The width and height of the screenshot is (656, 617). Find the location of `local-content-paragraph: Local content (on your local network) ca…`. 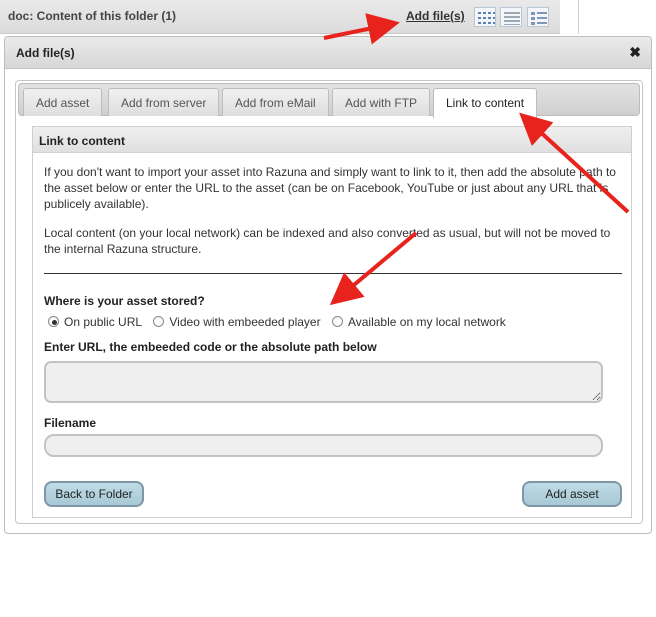

local-content-paragraph: Local content (on your local network) ca… is located at coordinates (327, 241).